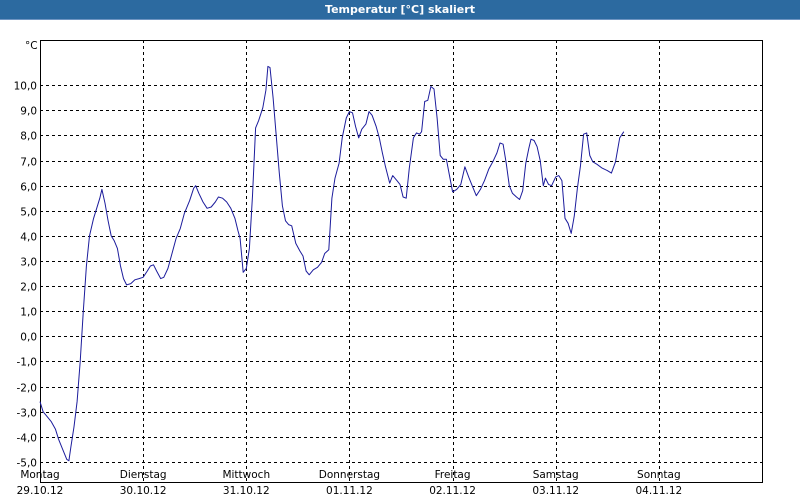 Image resolution: width=800 pixels, height=504 pixels. Describe the element at coordinates (349, 475) in the screenshot. I see `x-tick-day-label: Donnerstag` at that location.